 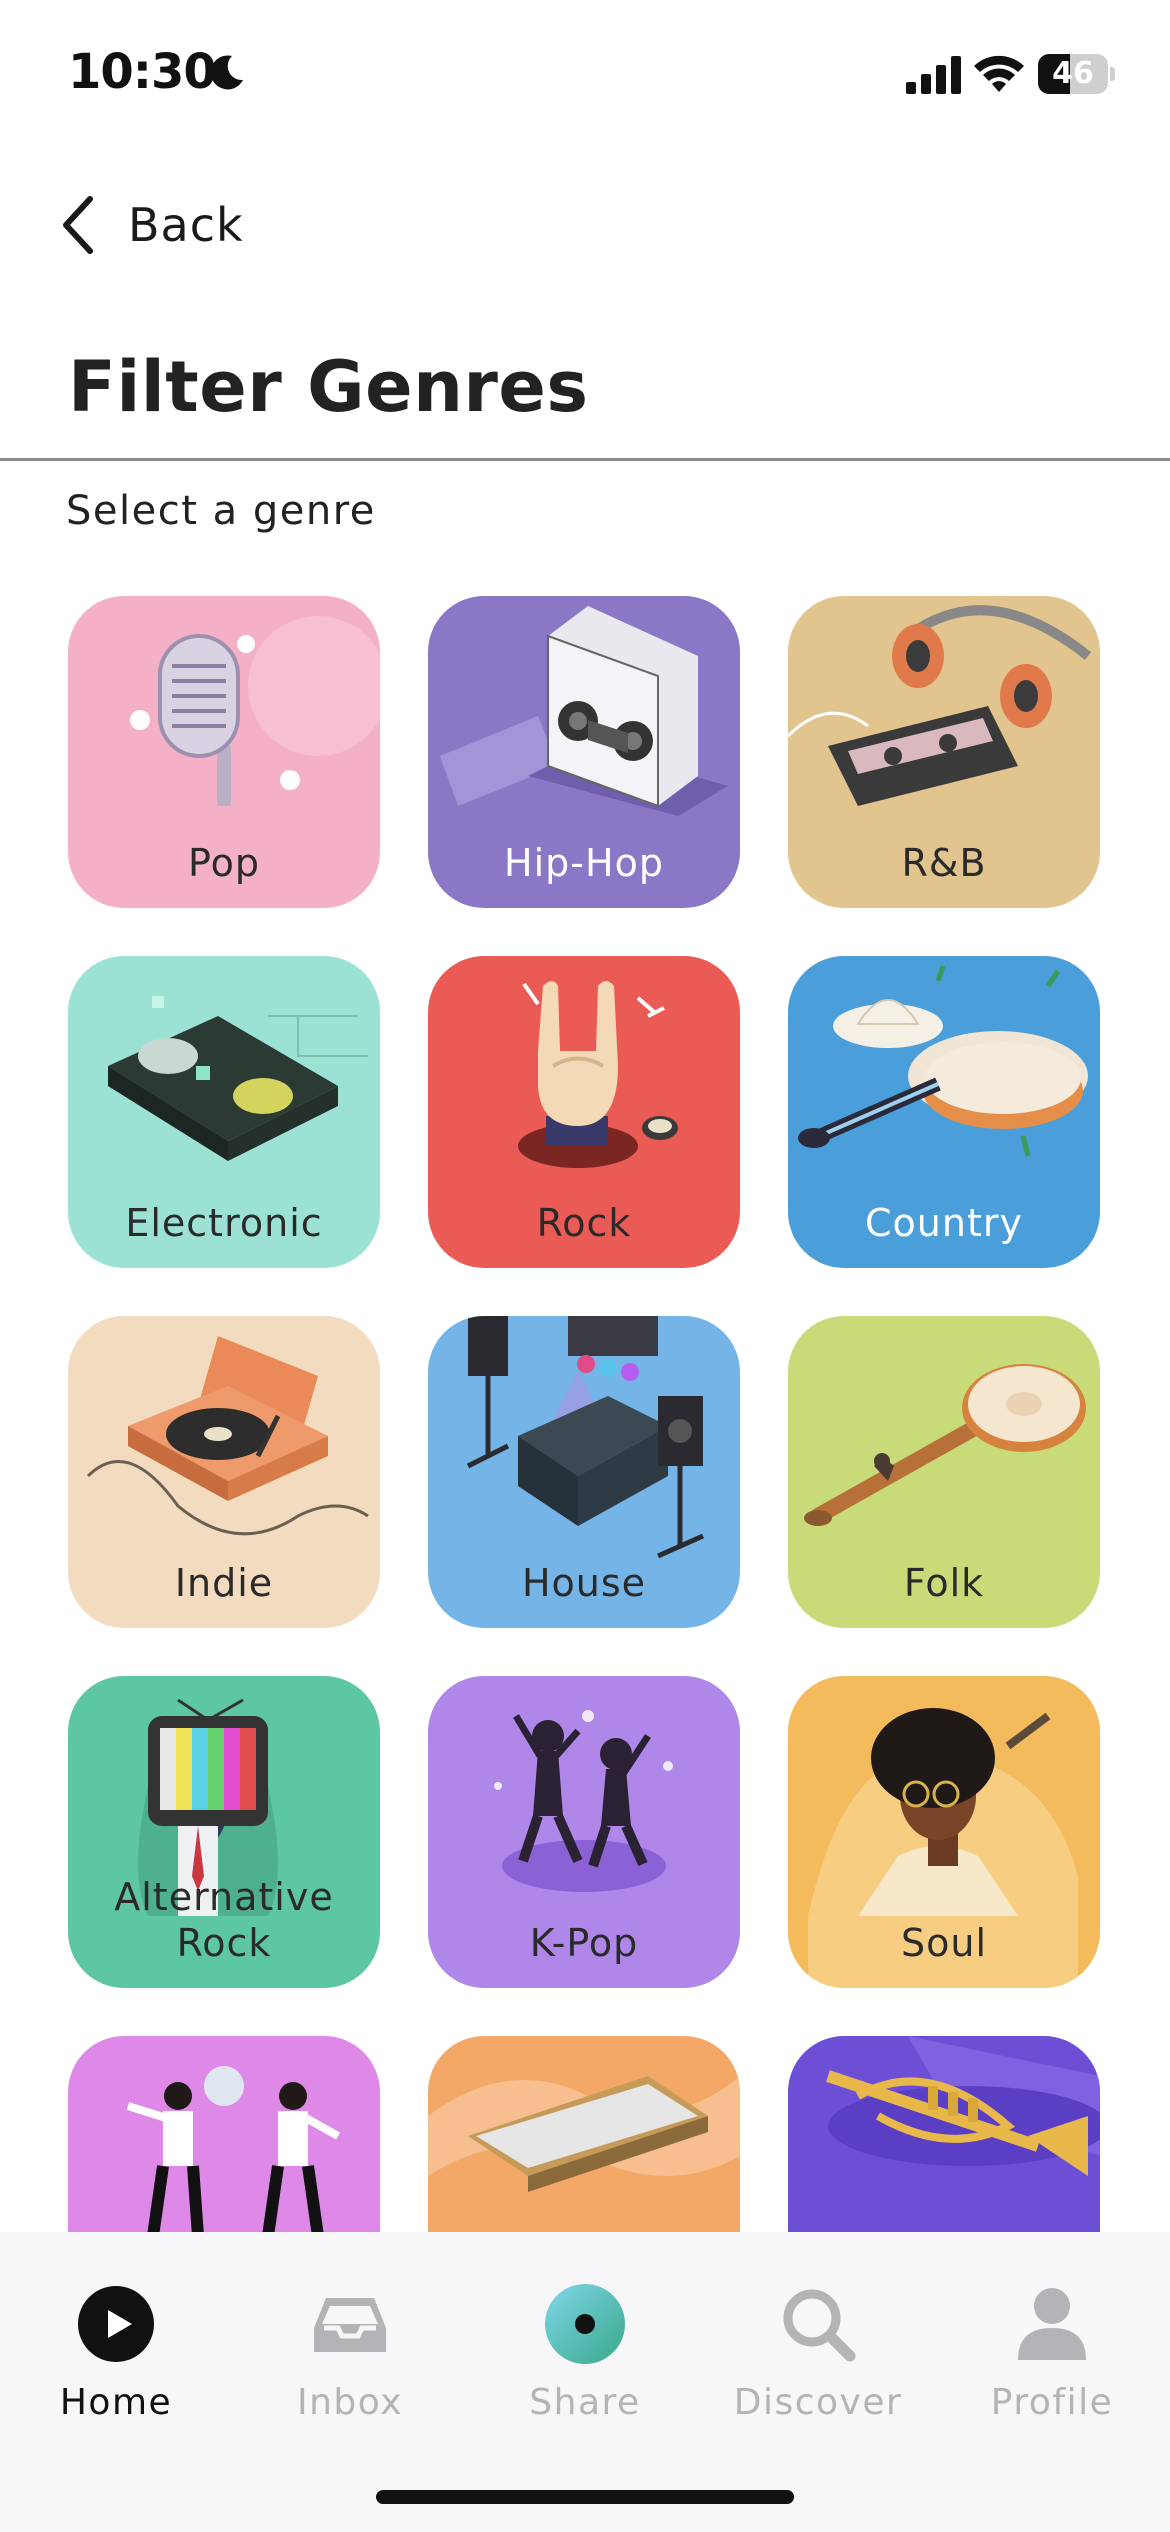 I want to click on battery-level: 46, so click(x=1073, y=73).